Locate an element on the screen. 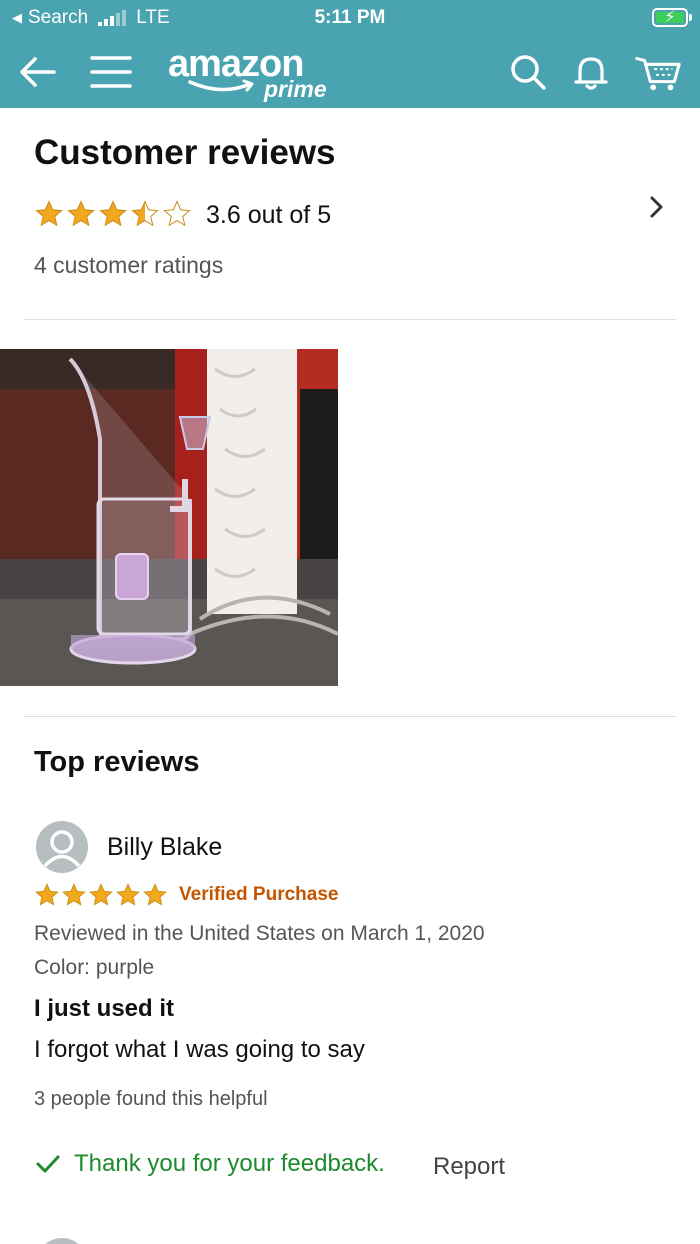 The width and height of the screenshot is (700, 1244). helpful-count: 3 people found this helpful is located at coordinates (151, 1099).